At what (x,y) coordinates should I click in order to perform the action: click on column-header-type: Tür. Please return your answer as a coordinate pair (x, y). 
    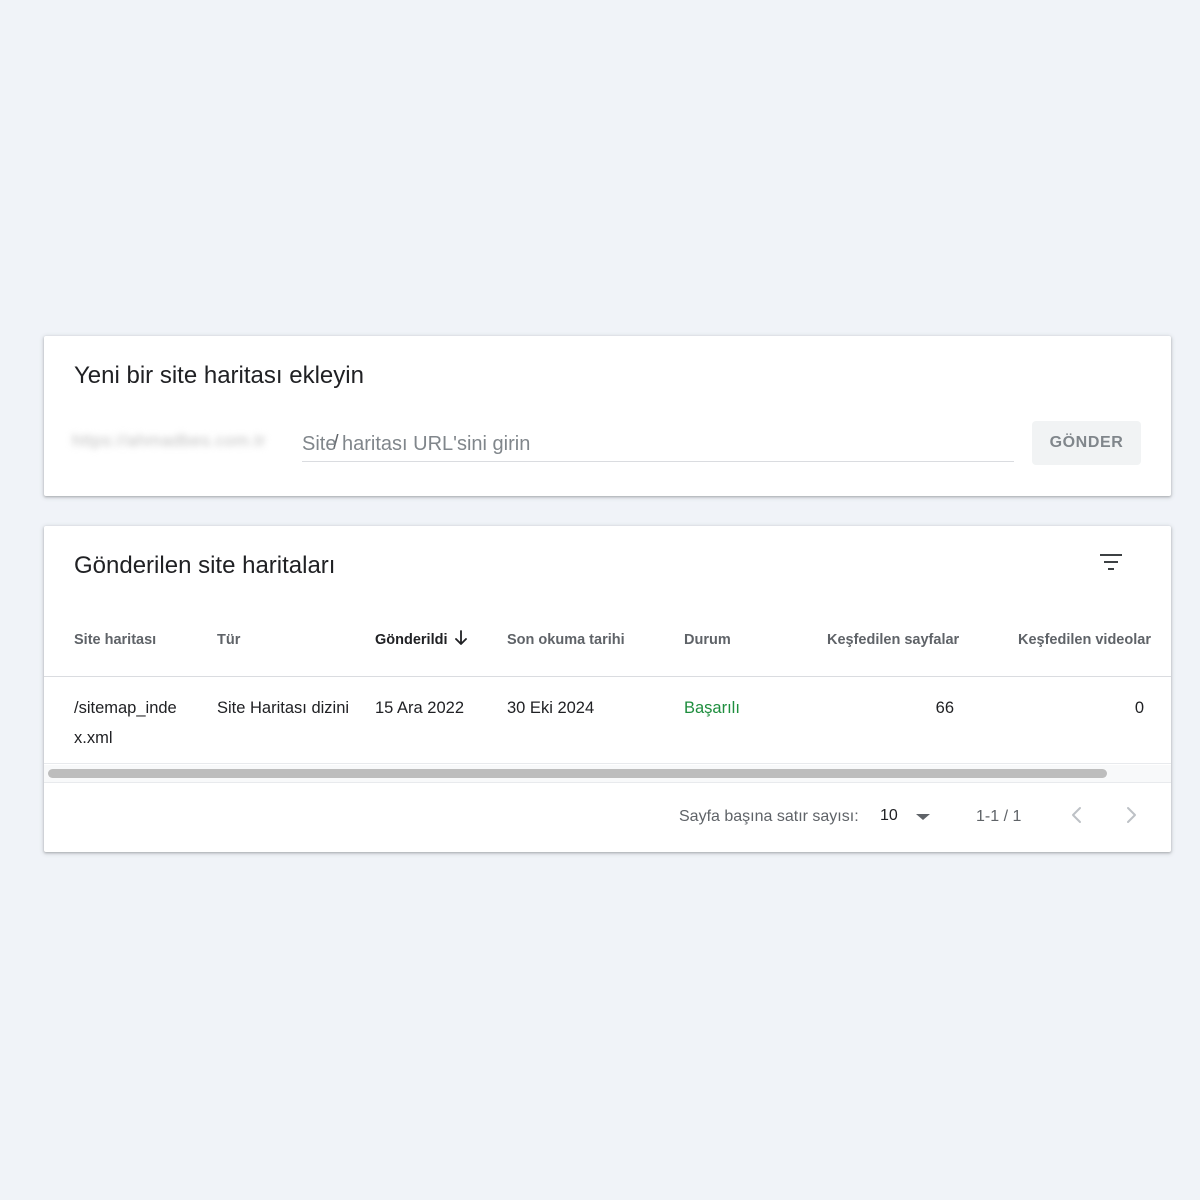
    Looking at the image, I should click on (228, 640).